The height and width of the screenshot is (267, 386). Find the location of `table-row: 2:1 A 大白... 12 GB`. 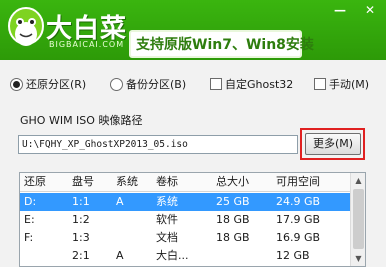

table-row: 2:1 A 大白... 12 GB is located at coordinates (185, 256).